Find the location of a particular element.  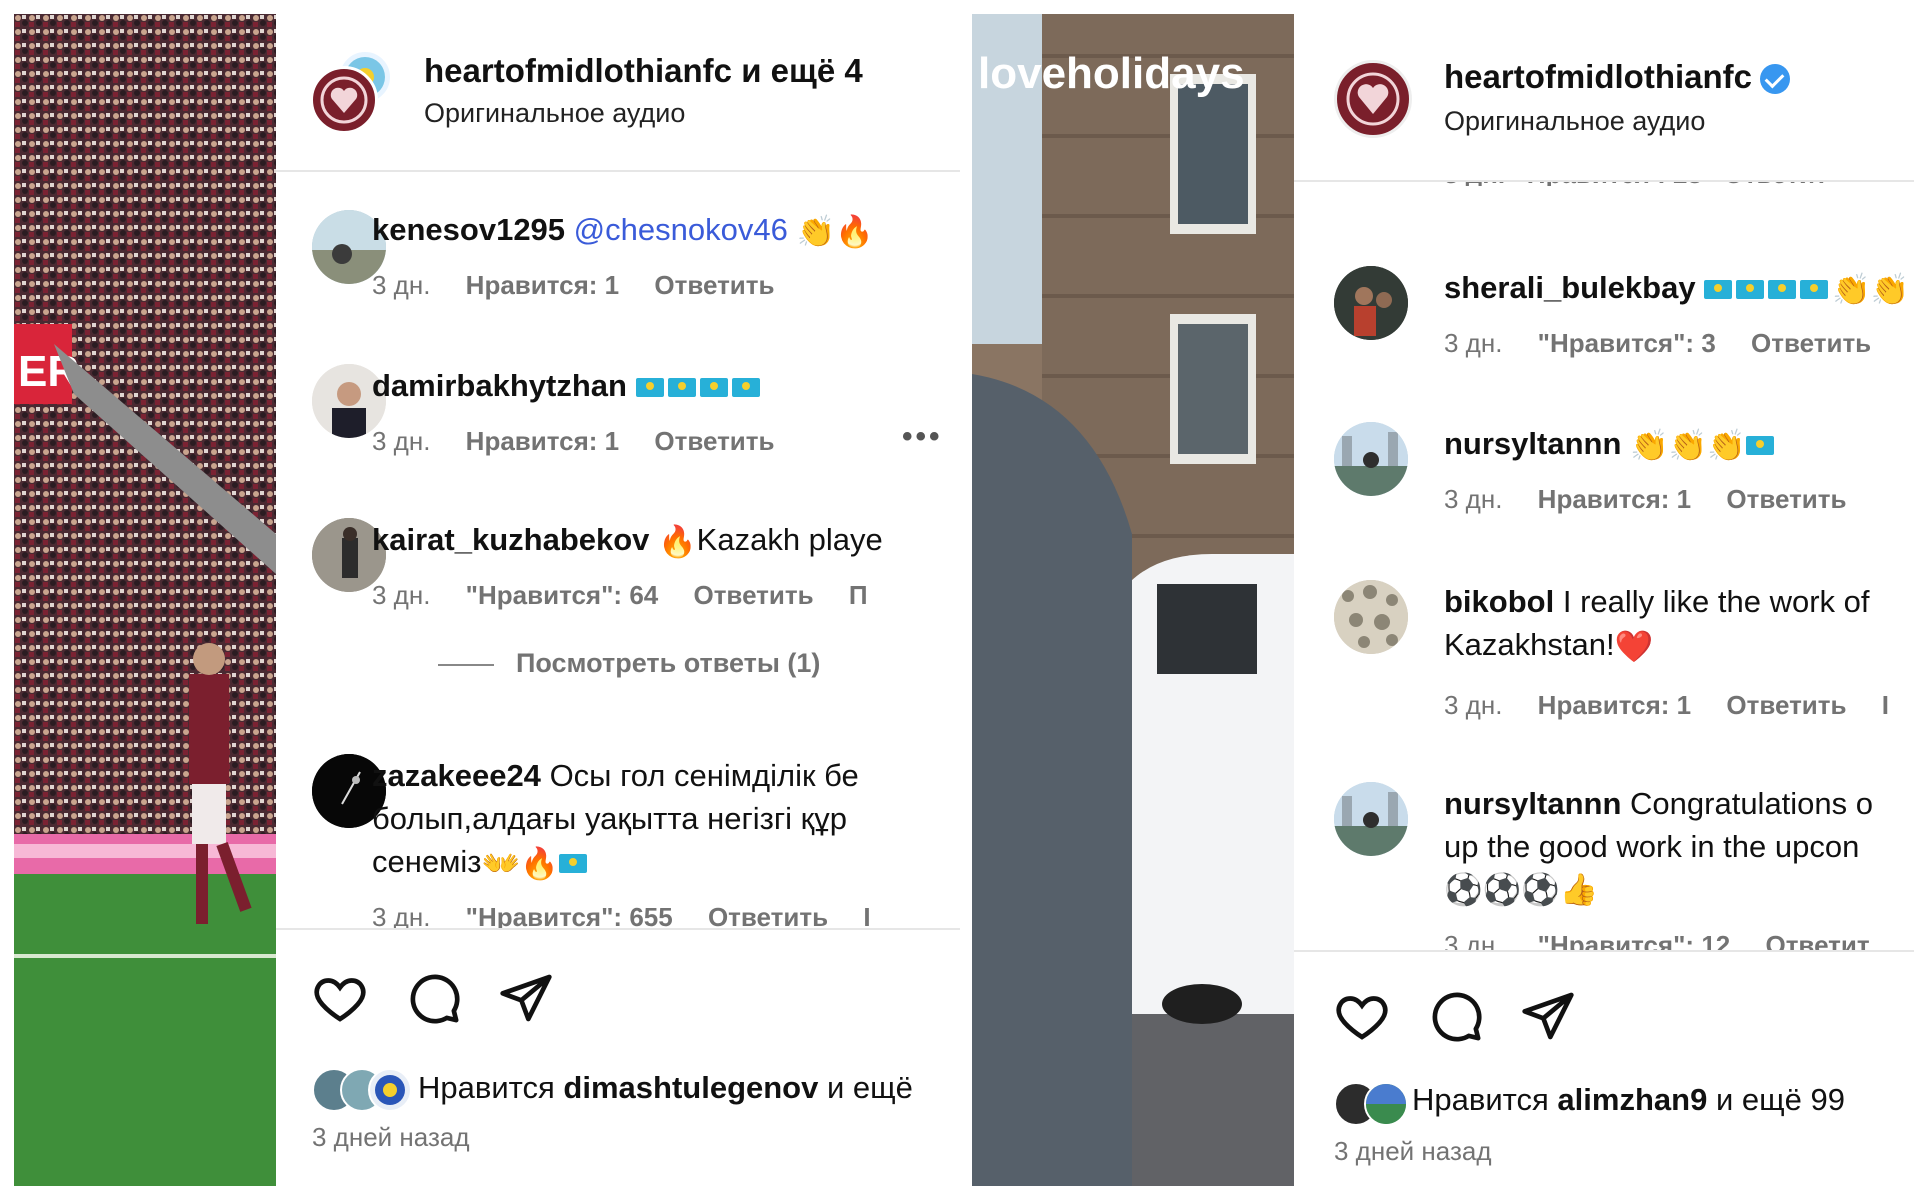

liked-by-others: и ещё is located at coordinates (870, 1087).